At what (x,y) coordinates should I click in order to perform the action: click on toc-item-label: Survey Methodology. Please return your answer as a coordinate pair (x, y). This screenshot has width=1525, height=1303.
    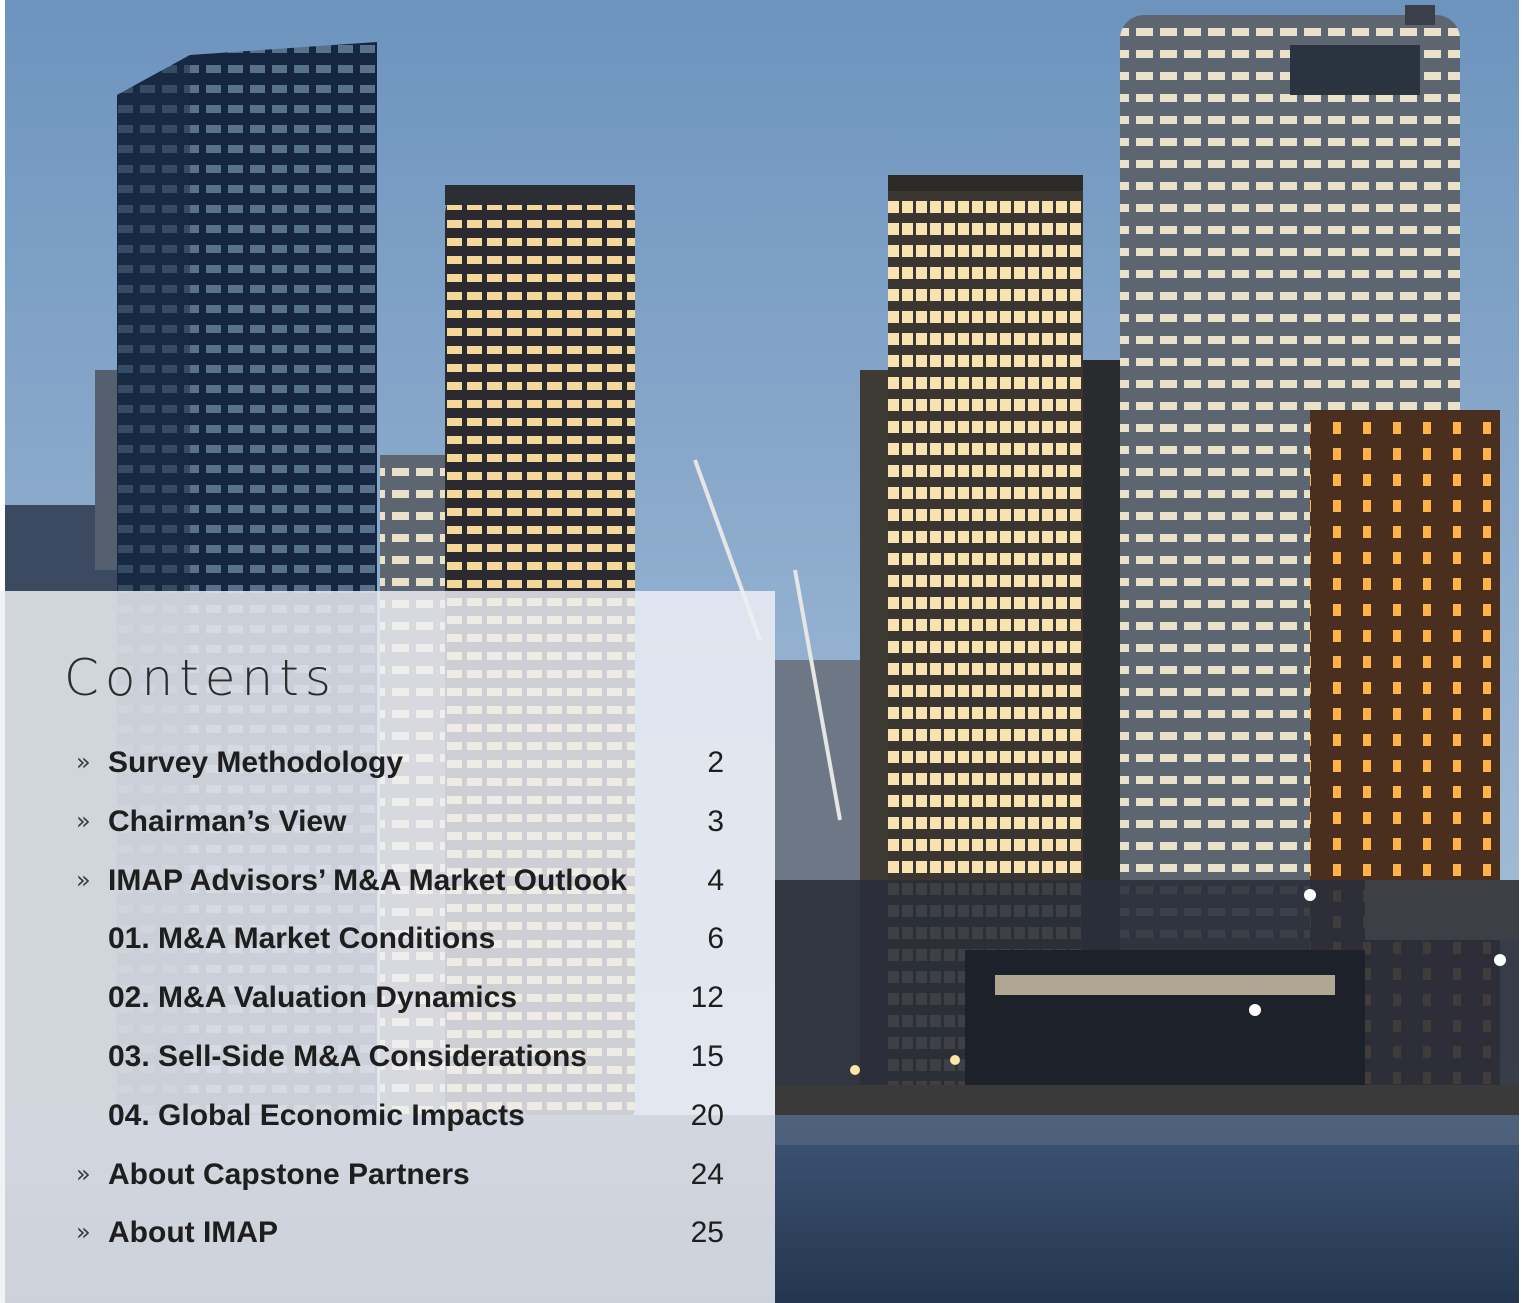
    Looking at the image, I should click on (256, 762).